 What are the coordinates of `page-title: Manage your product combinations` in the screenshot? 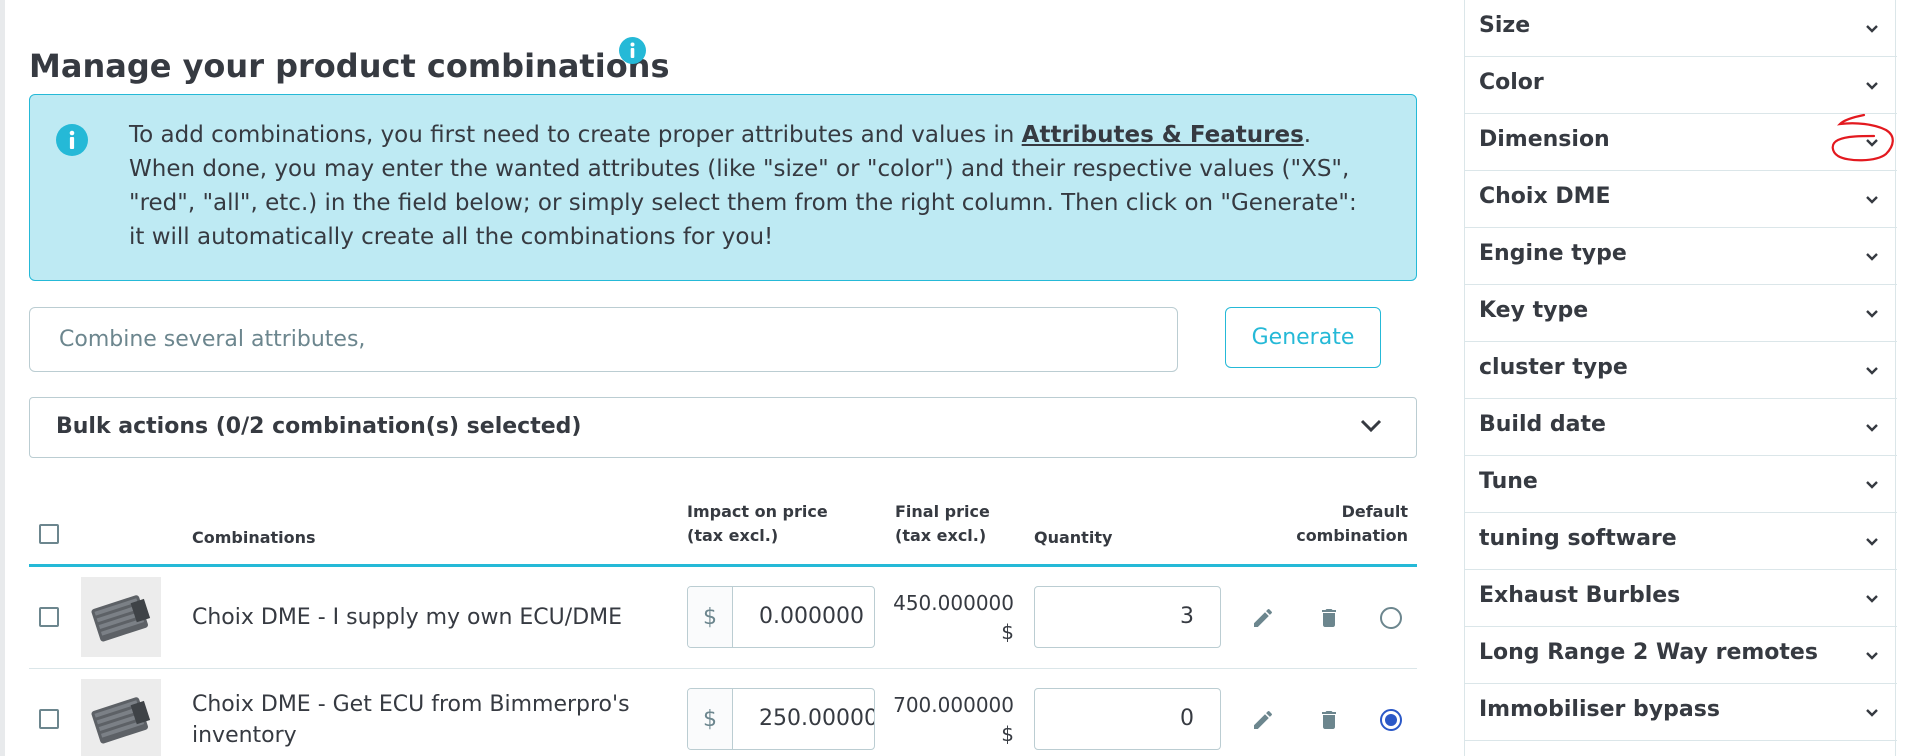 It's located at (349, 66).